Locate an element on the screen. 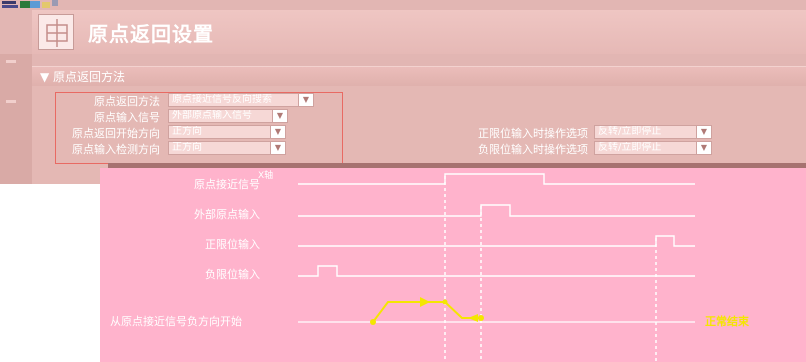  motion-start-dot is located at coordinates (373, 322).